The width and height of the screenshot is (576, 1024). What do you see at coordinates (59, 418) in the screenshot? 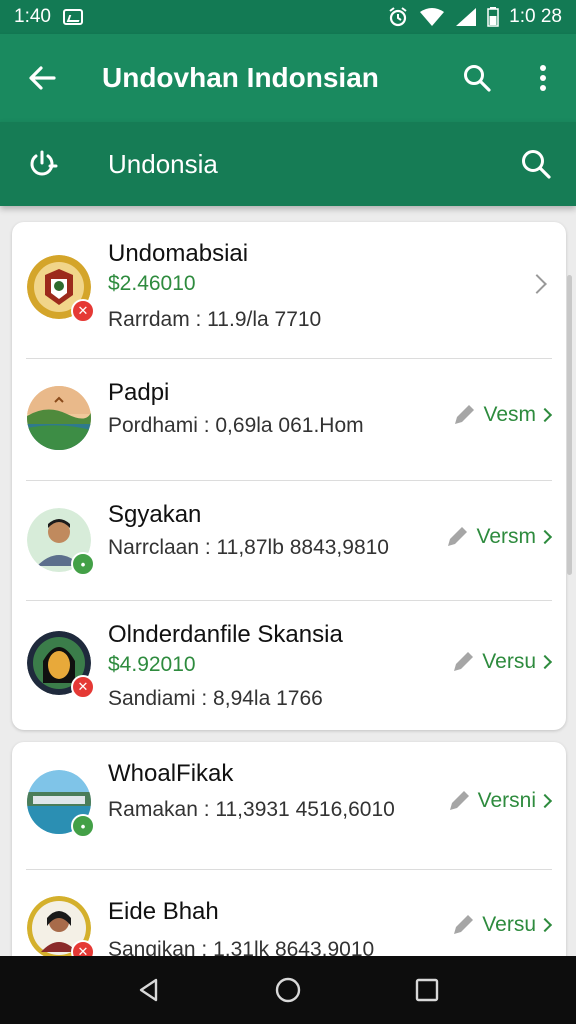
I see `avatar` at bounding box center [59, 418].